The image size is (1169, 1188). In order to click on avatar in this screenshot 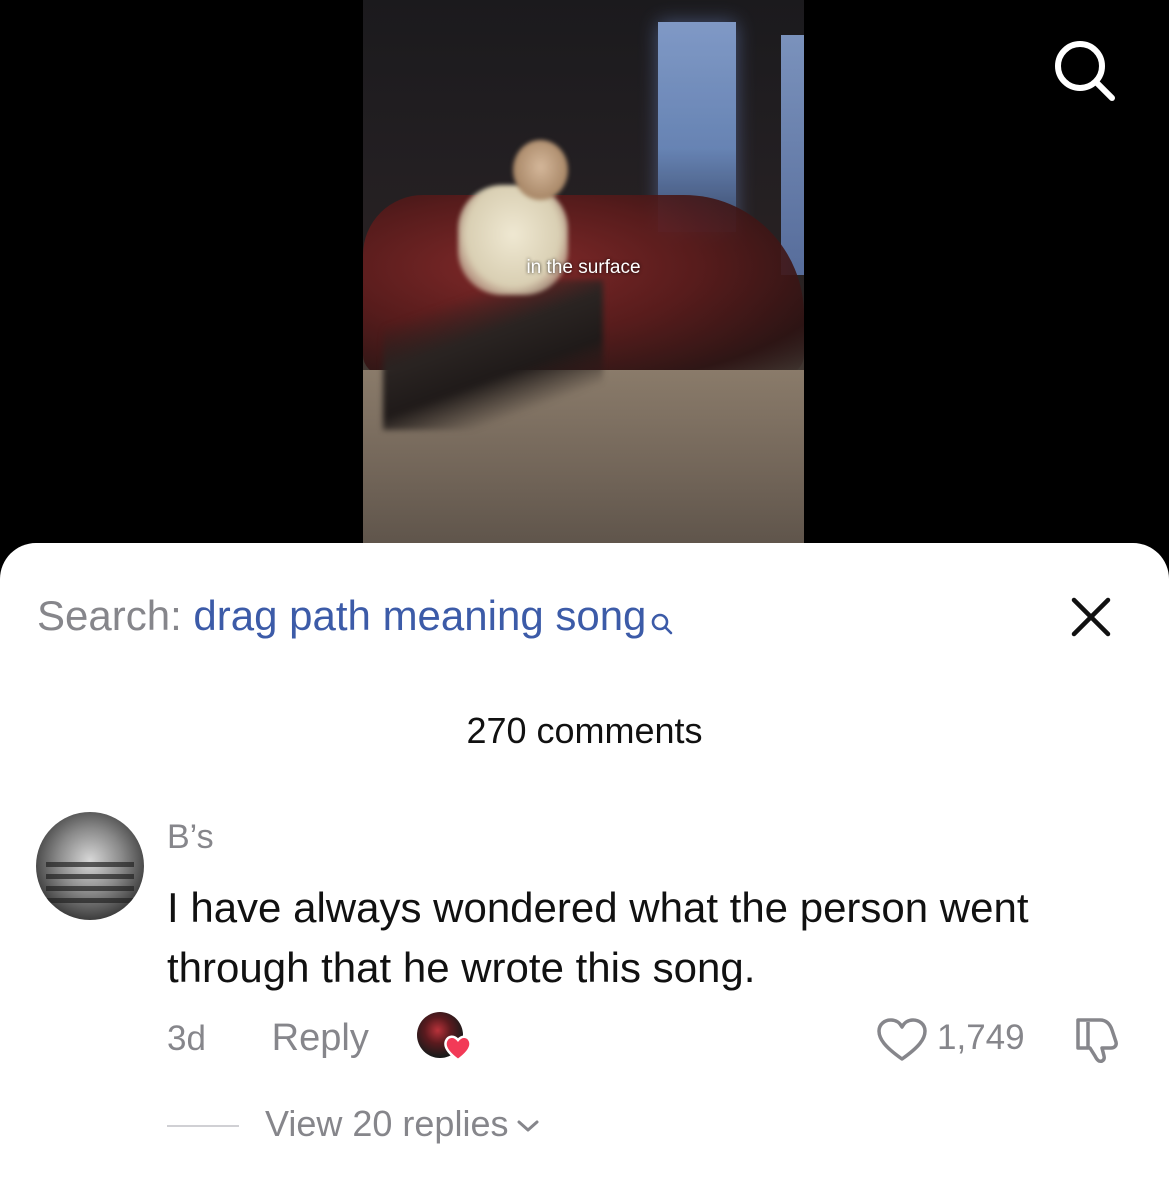, I will do `click(90, 866)`.